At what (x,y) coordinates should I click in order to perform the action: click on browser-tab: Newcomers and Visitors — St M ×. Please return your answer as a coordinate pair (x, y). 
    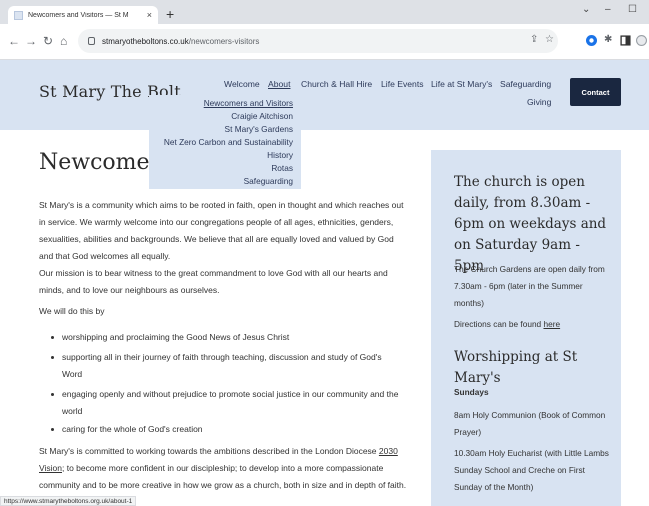
    Looking at the image, I should click on (83, 15).